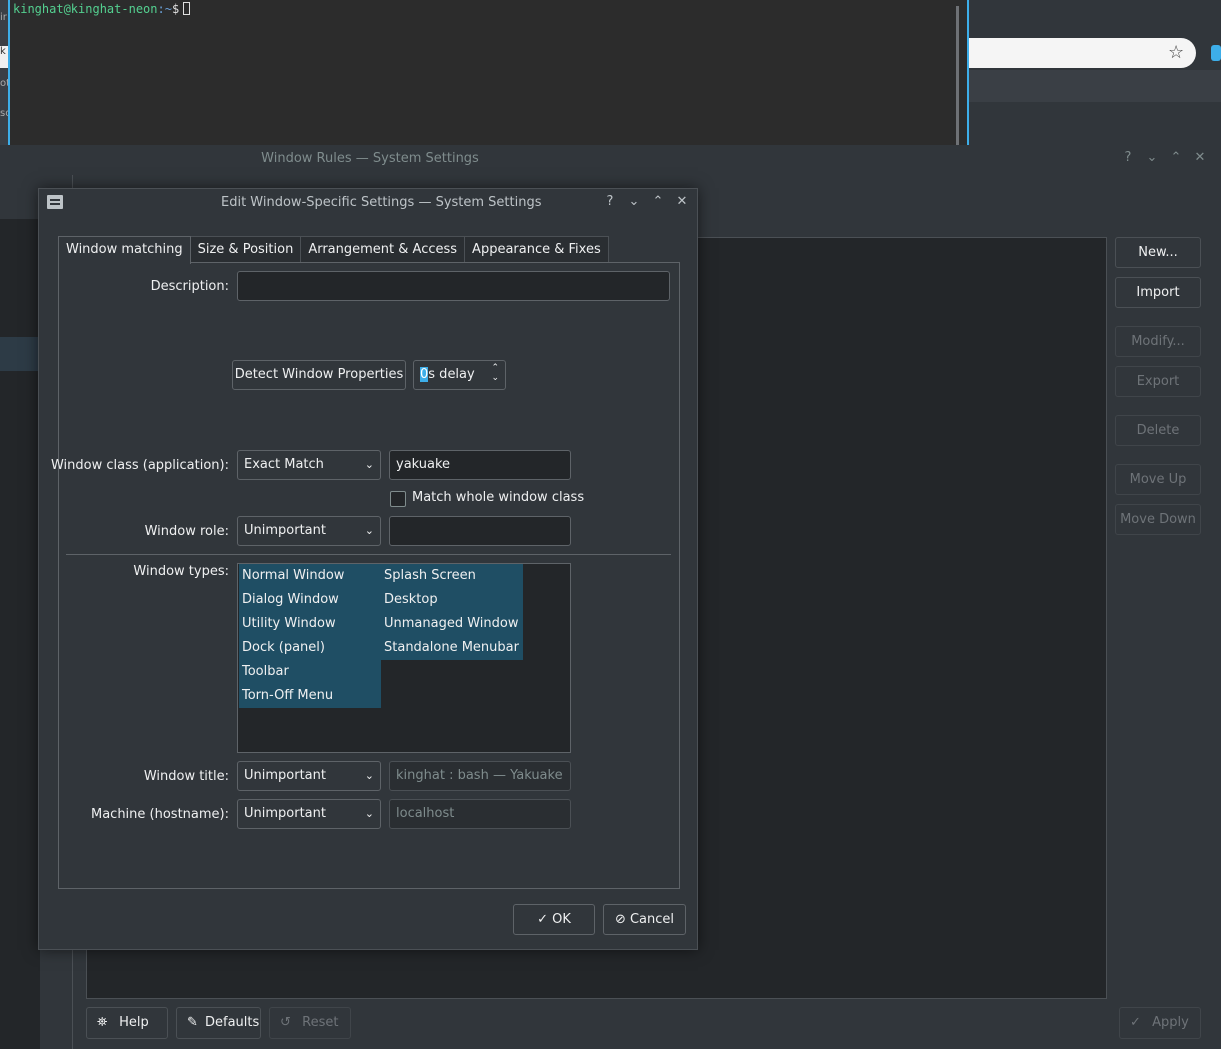  I want to click on background-browser-window: ☆, so click(1094, 72).